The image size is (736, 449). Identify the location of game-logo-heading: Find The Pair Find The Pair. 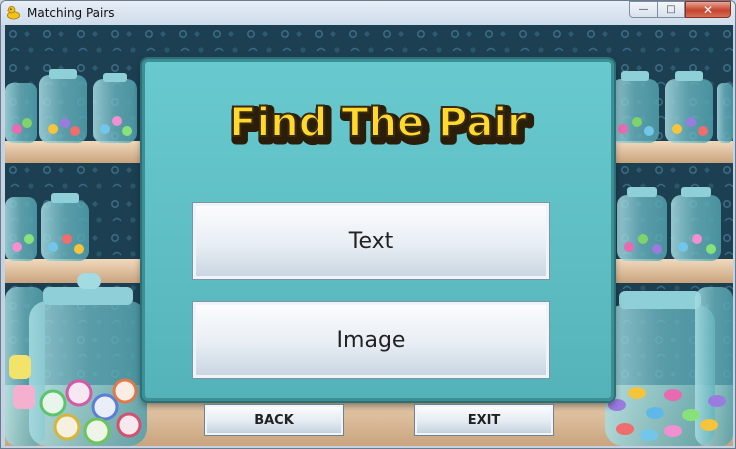
(381, 127).